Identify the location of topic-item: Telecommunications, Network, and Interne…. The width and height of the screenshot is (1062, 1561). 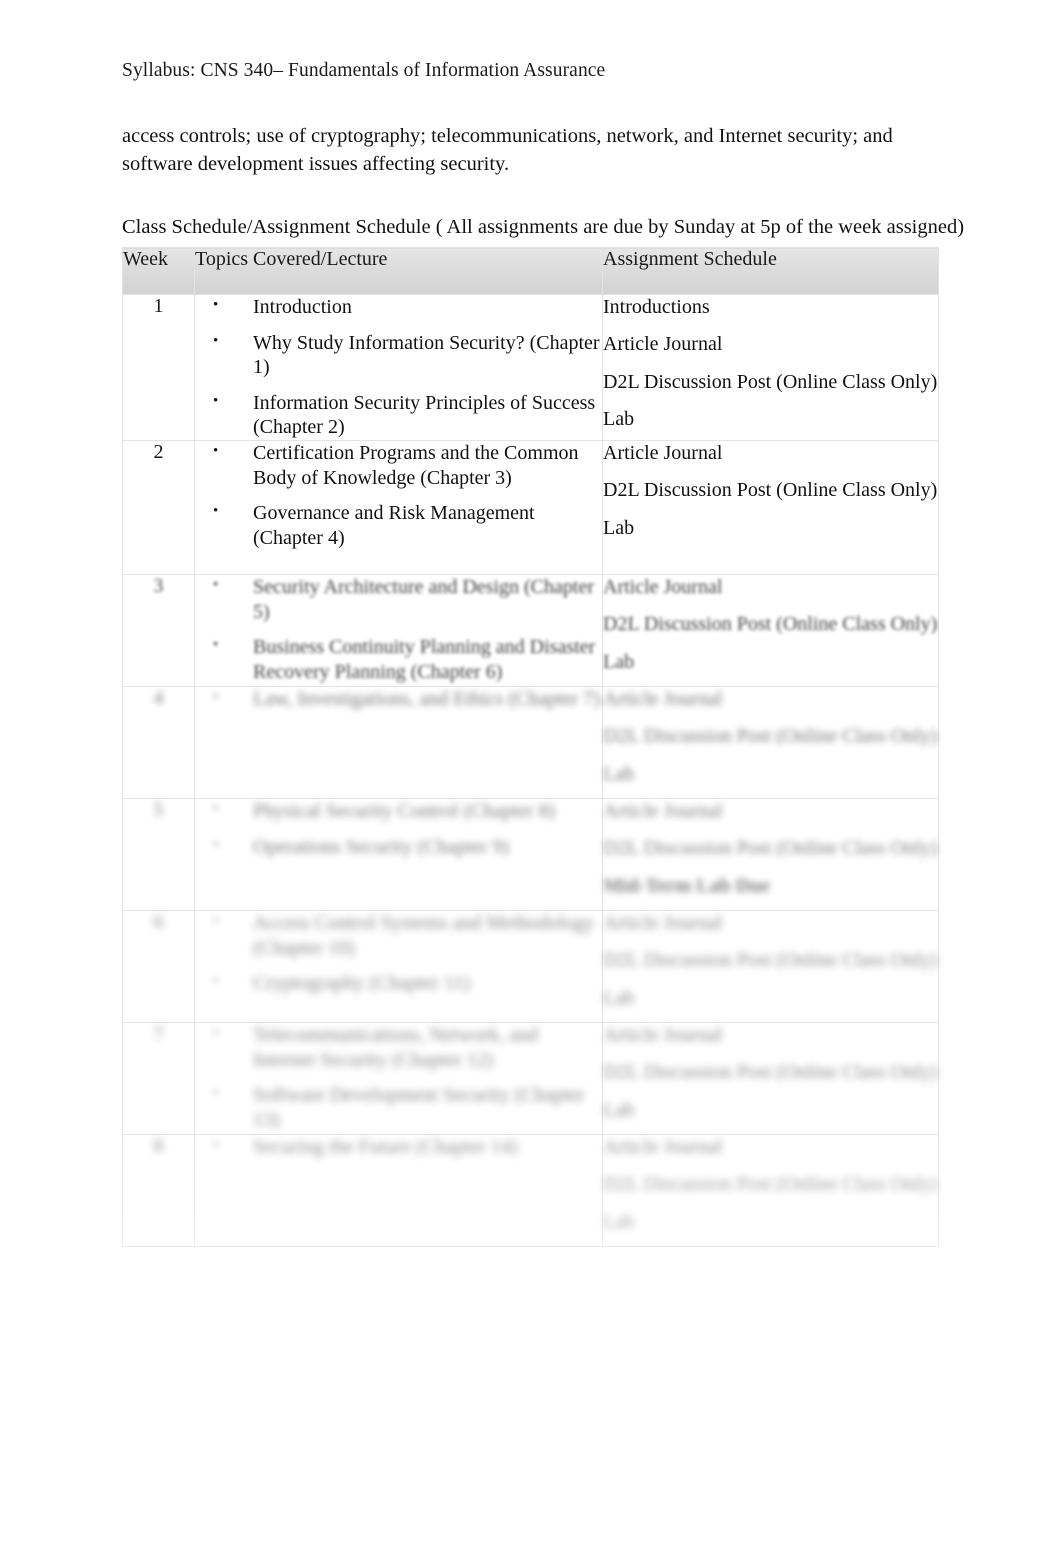
(398, 1047).